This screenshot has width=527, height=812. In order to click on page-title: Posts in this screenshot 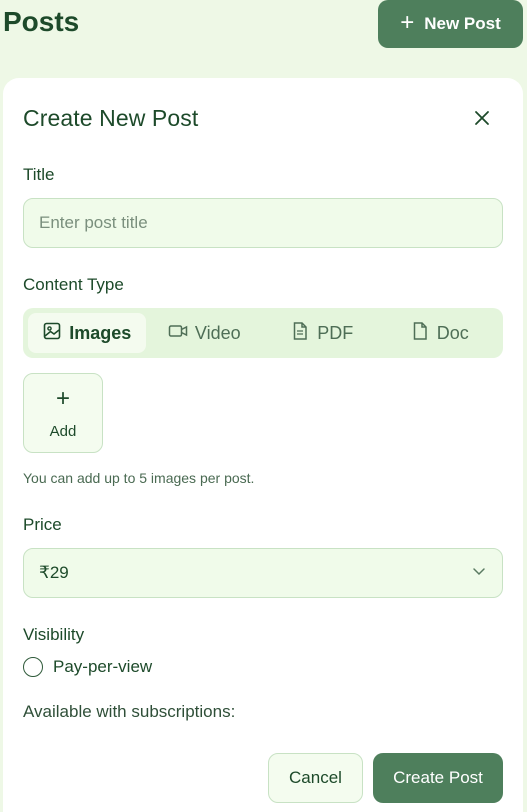, I will do `click(41, 21)`.